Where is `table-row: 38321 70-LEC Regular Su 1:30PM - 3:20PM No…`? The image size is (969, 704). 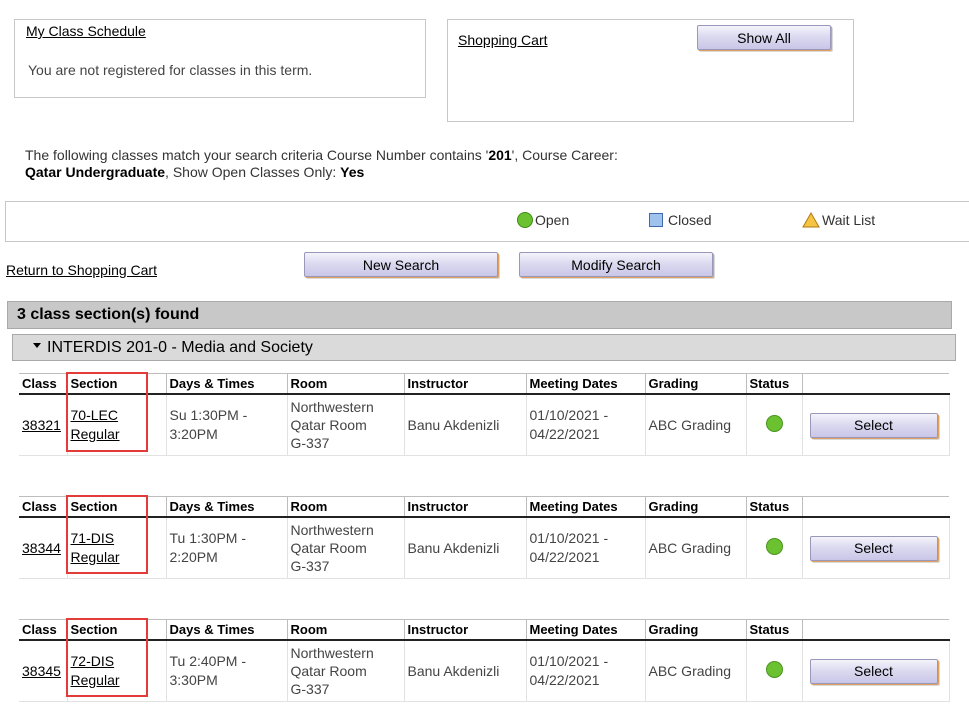 table-row: 38321 70-LEC Regular Su 1:30PM - 3:20PM No… is located at coordinates (484, 425).